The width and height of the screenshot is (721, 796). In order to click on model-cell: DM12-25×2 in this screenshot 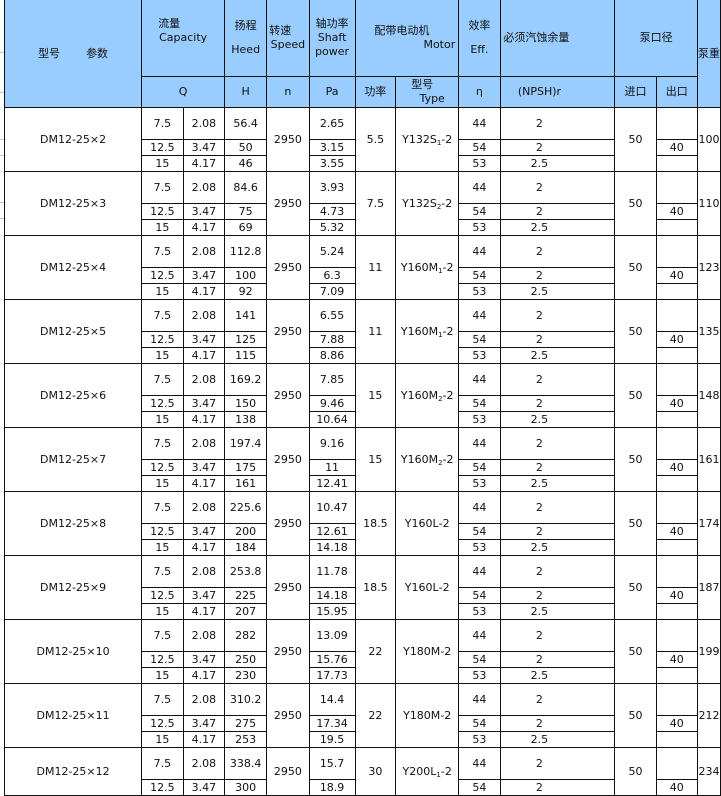, I will do `click(73, 139)`.